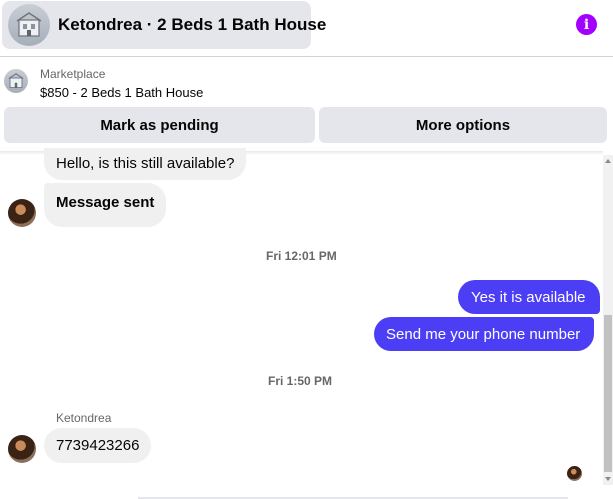 The image size is (613, 499). Describe the element at coordinates (145, 164) in the screenshot. I see `message-bubble: Hello, is this still available?` at that location.